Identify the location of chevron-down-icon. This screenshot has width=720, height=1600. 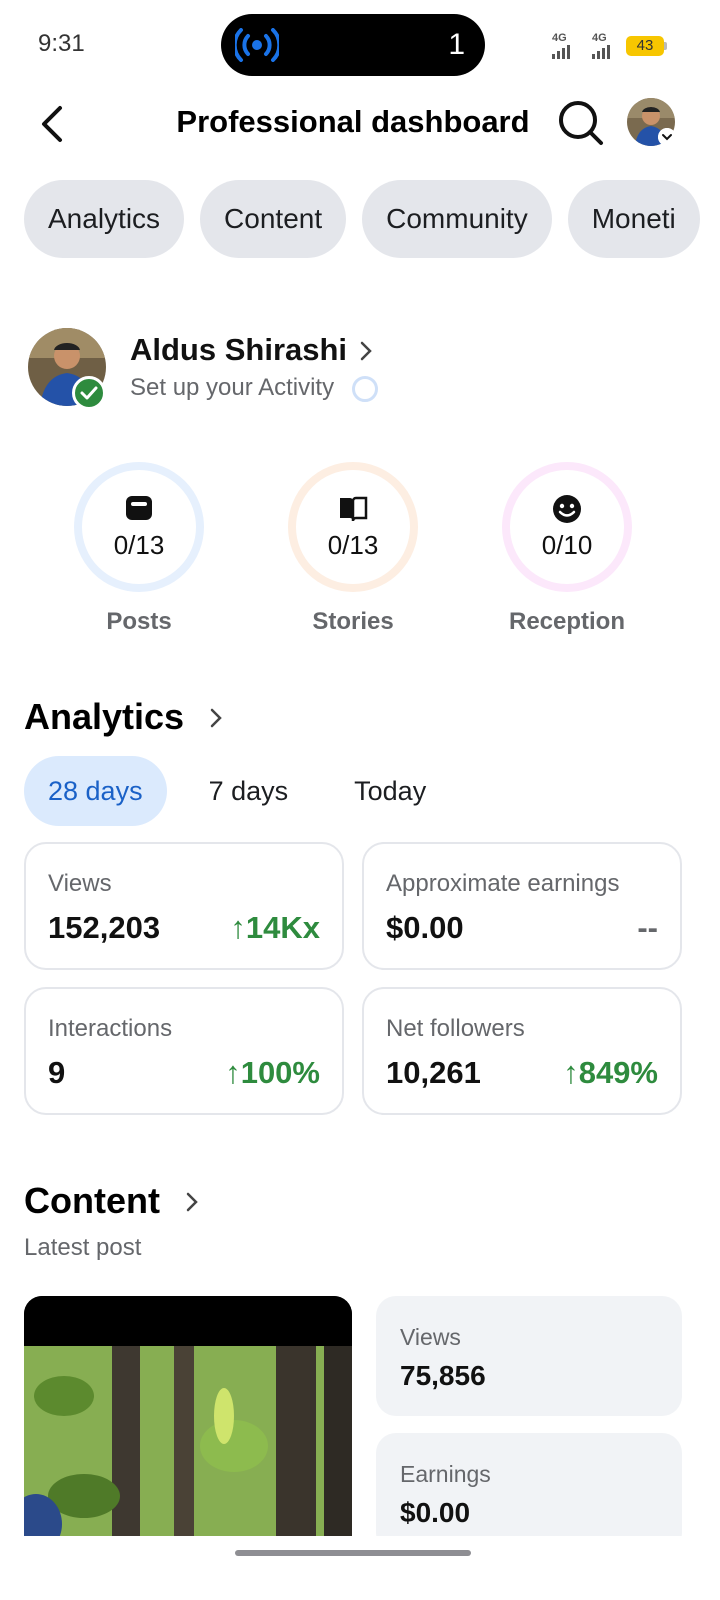
(667, 137).